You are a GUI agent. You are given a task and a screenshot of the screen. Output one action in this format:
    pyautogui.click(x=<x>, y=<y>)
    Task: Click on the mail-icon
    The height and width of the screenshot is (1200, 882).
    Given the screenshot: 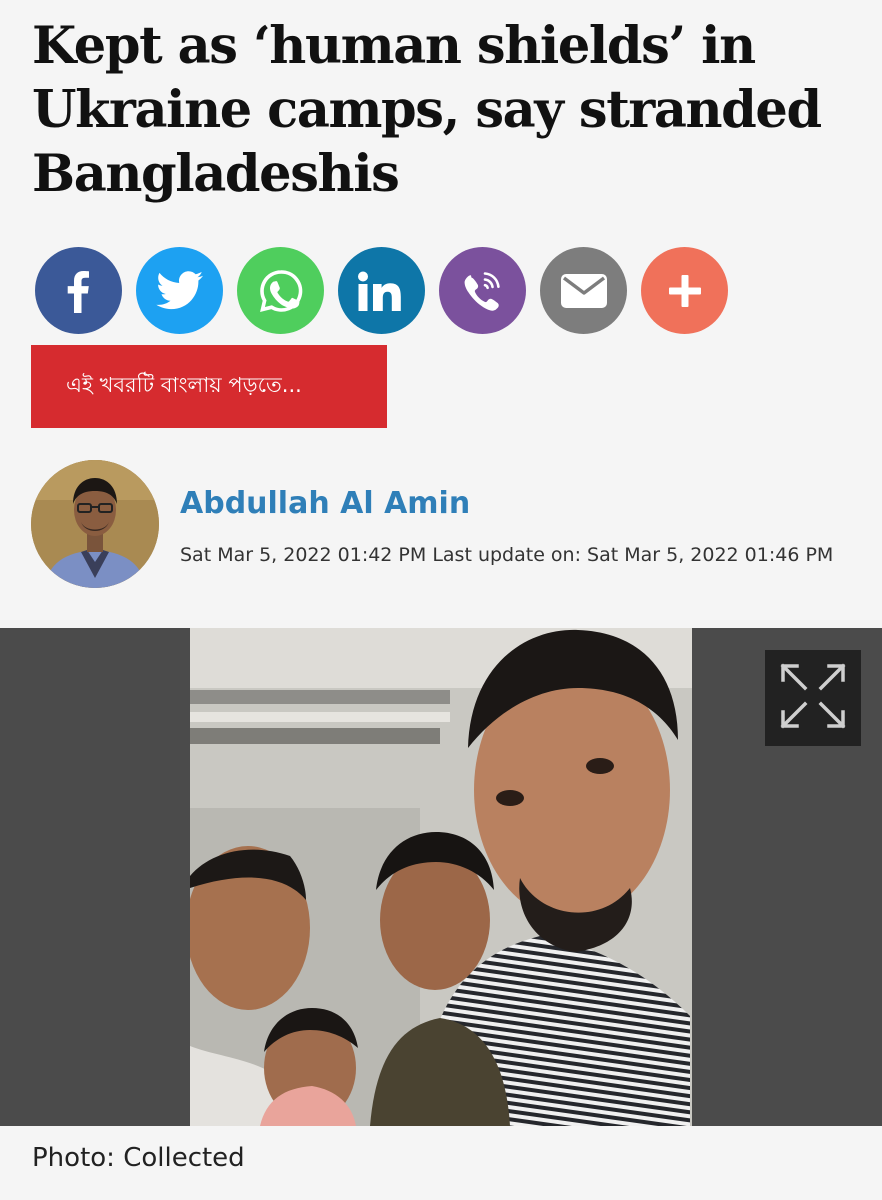 What is the action you would take?
    pyautogui.click(x=583, y=290)
    